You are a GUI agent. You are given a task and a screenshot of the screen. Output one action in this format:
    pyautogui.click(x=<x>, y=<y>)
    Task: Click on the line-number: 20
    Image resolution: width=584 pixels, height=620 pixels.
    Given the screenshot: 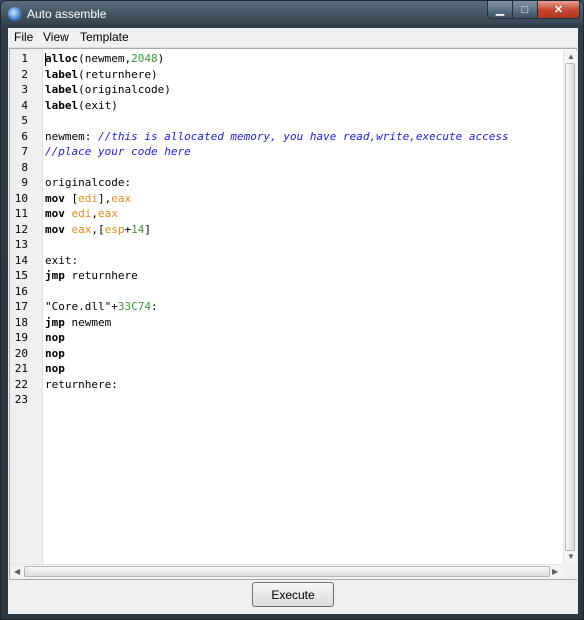 What is the action you would take?
    pyautogui.click(x=21, y=353)
    